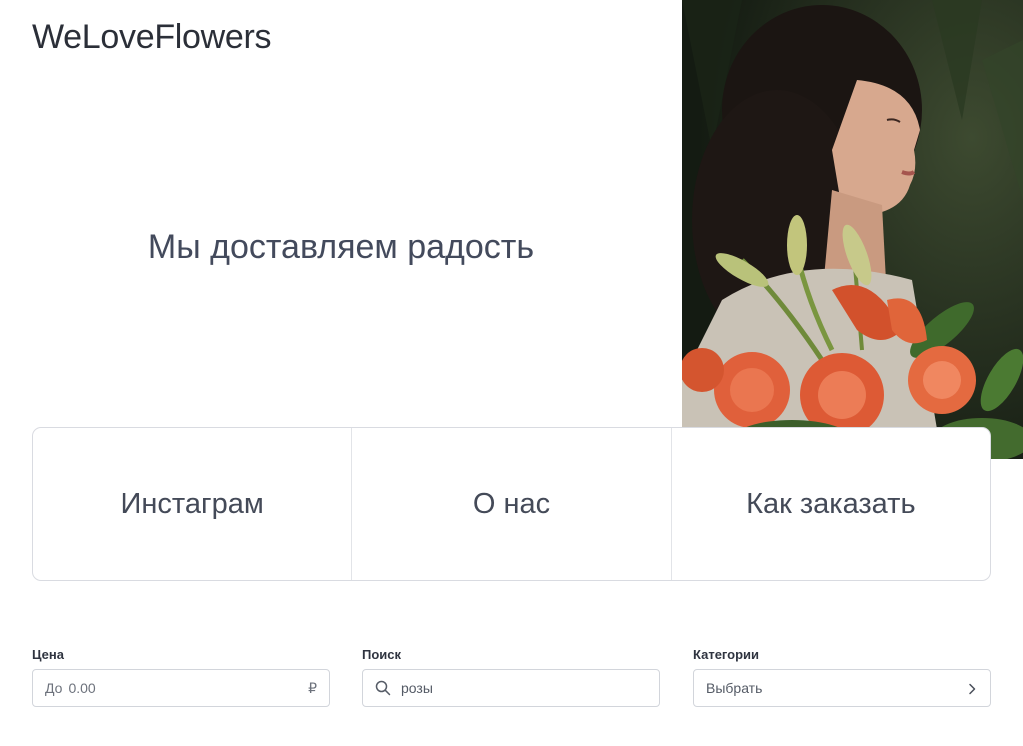  I want to click on nav-instagram: Инстаграм, so click(192, 504).